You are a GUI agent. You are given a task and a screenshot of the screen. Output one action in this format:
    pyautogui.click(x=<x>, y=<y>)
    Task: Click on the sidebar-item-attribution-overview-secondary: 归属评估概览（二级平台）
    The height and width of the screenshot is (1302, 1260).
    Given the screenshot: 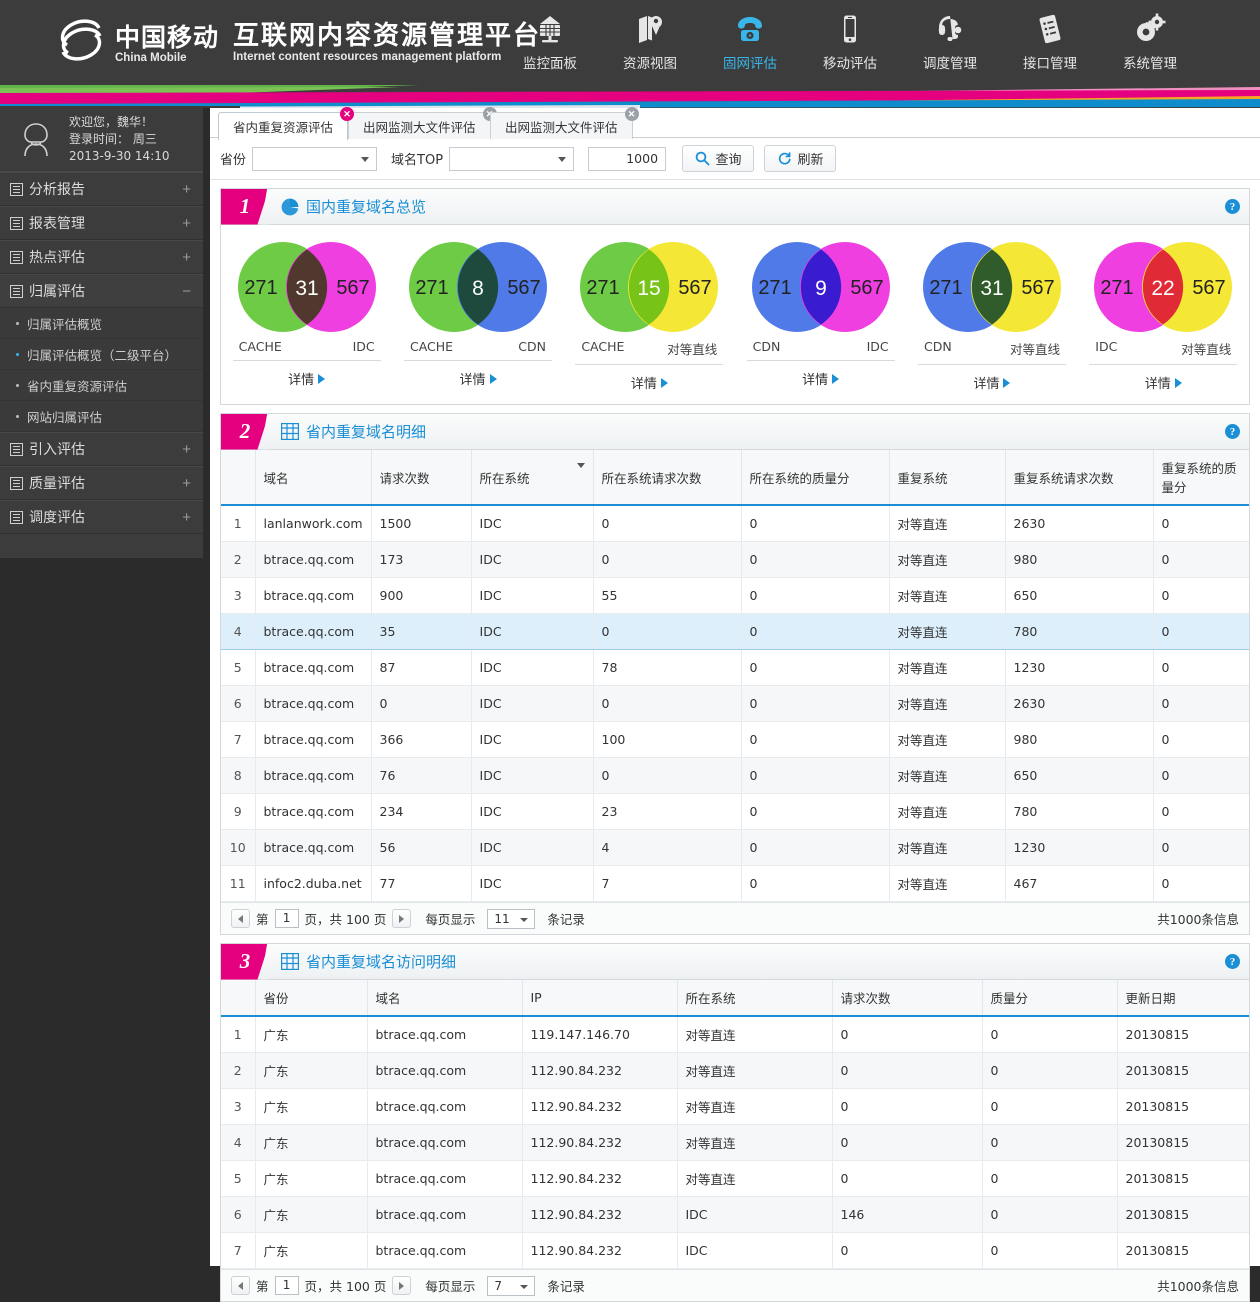 What is the action you would take?
    pyautogui.click(x=101, y=354)
    